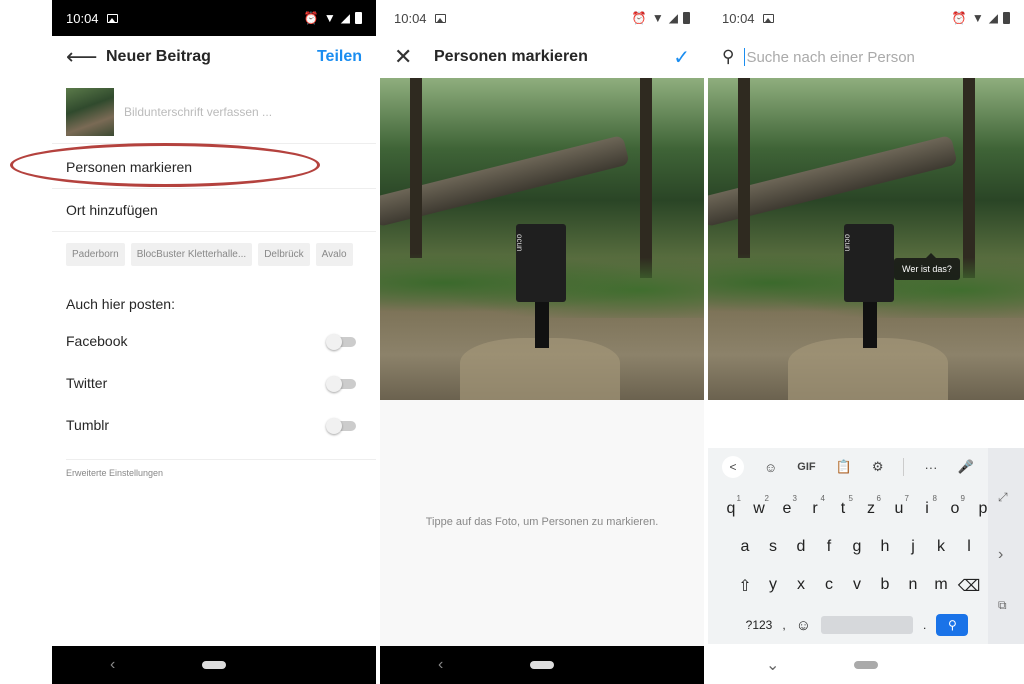 The width and height of the screenshot is (1024, 684). Describe the element at coordinates (927, 506) in the screenshot. I see `key: 8i` at that location.